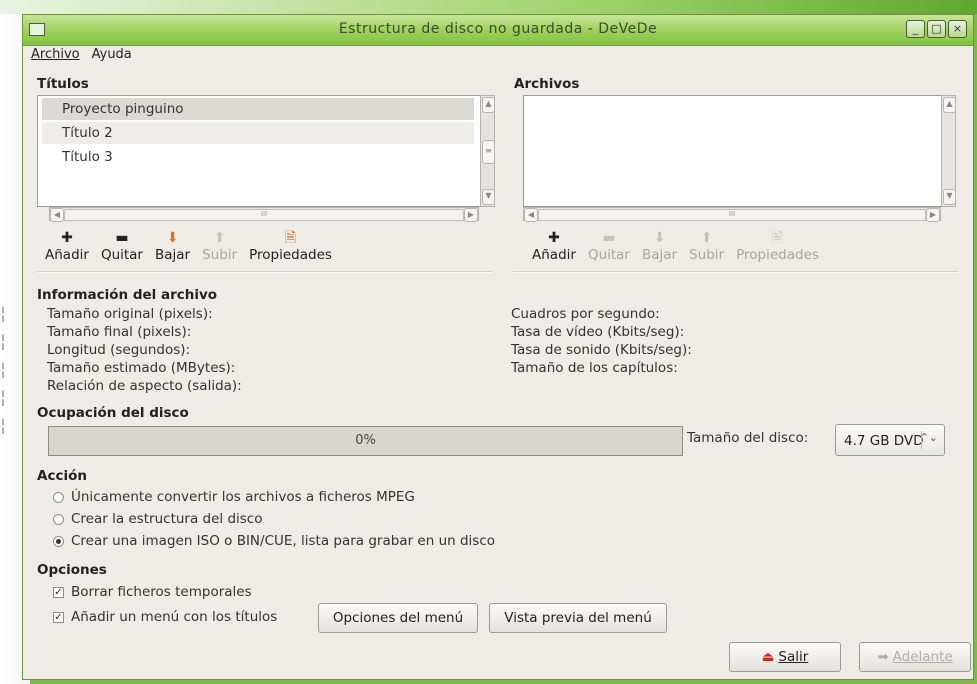 This screenshot has height=684, width=977. What do you see at coordinates (161, 592) in the screenshot?
I see `checkbox-label: Borrar ficheros temporales` at bounding box center [161, 592].